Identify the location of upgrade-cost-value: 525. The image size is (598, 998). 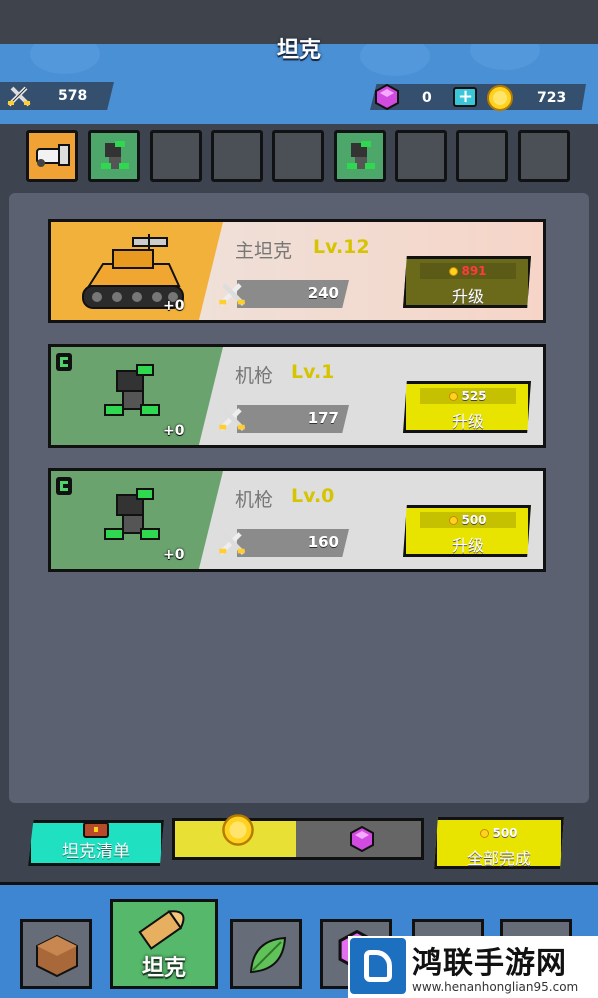
(474, 396).